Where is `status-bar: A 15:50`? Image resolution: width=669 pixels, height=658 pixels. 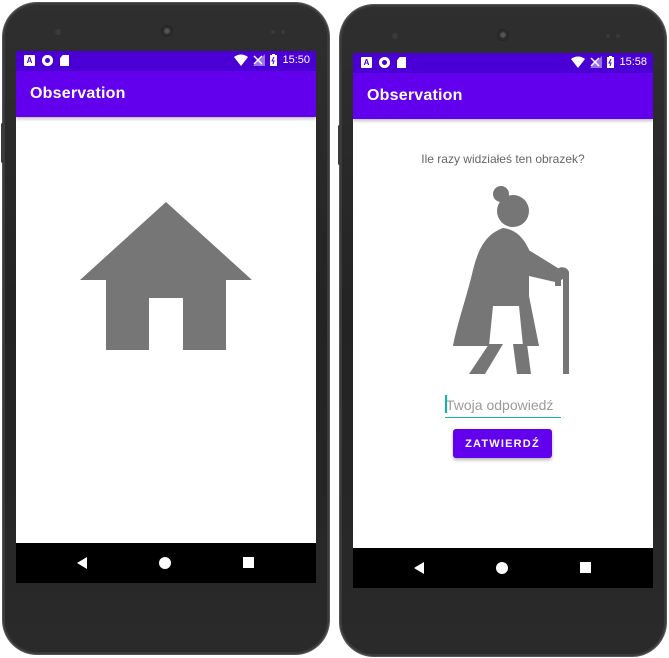
status-bar: A 15:50 is located at coordinates (166, 61).